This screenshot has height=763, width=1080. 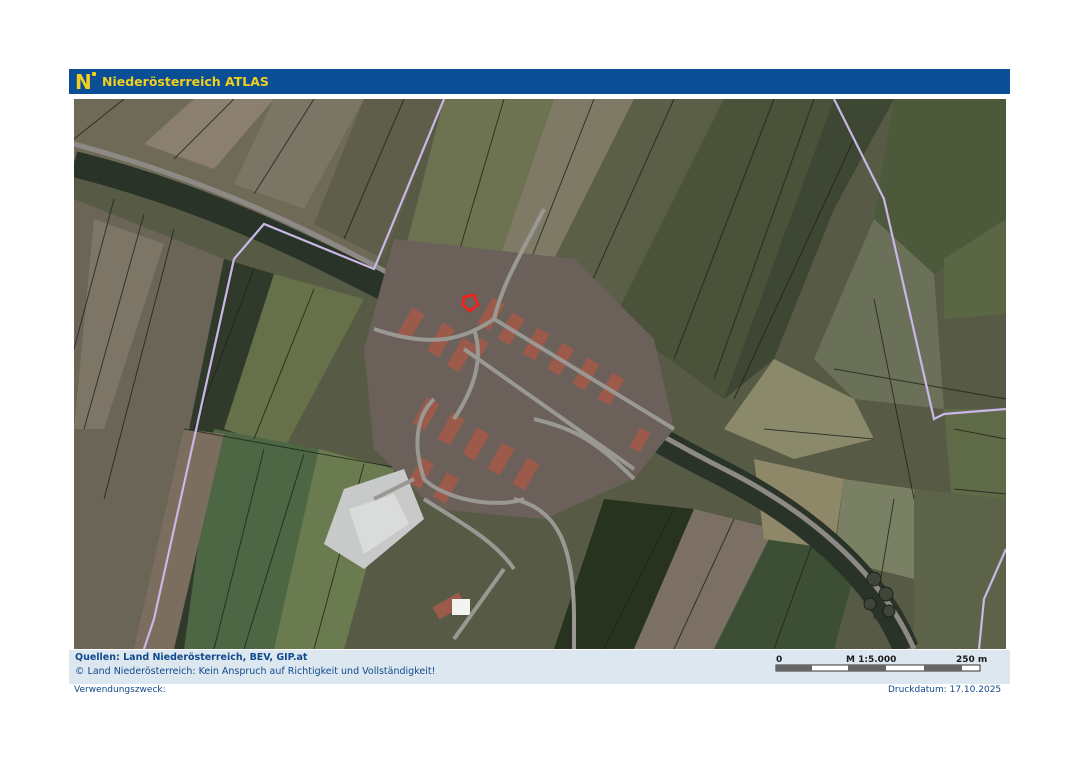 What do you see at coordinates (960, 569) in the screenshot?
I see `field` at bounding box center [960, 569].